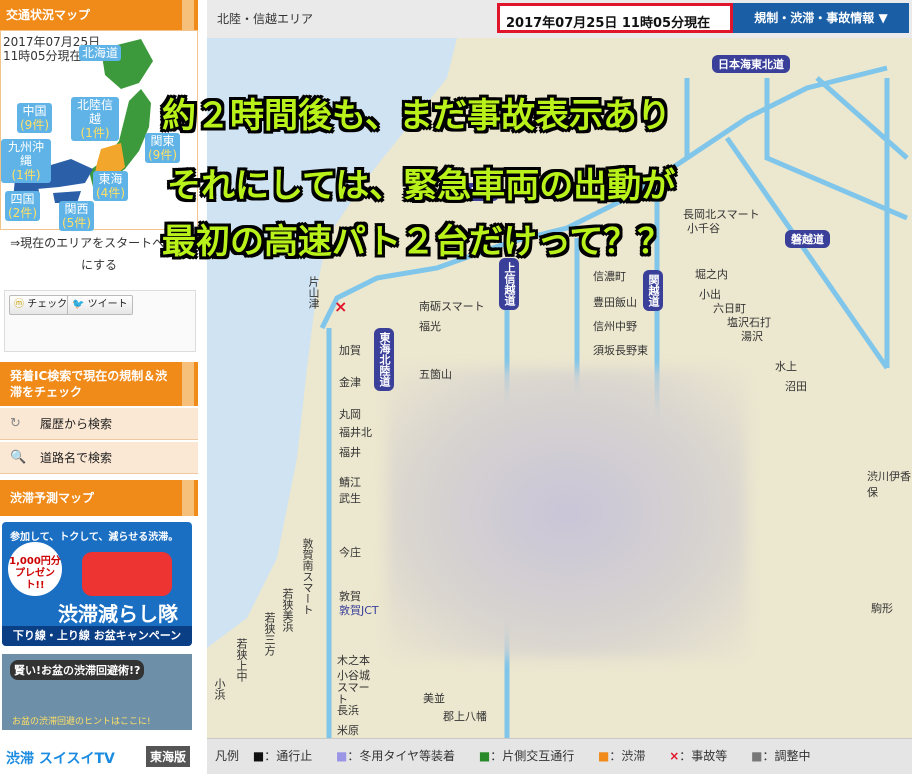  Describe the element at coordinates (97, 692) in the screenshot. I see `obon-tips-banner: 賢い!お盆の渋滞回避術!? お盆の渋滞回避のヒントはここに!` at that location.